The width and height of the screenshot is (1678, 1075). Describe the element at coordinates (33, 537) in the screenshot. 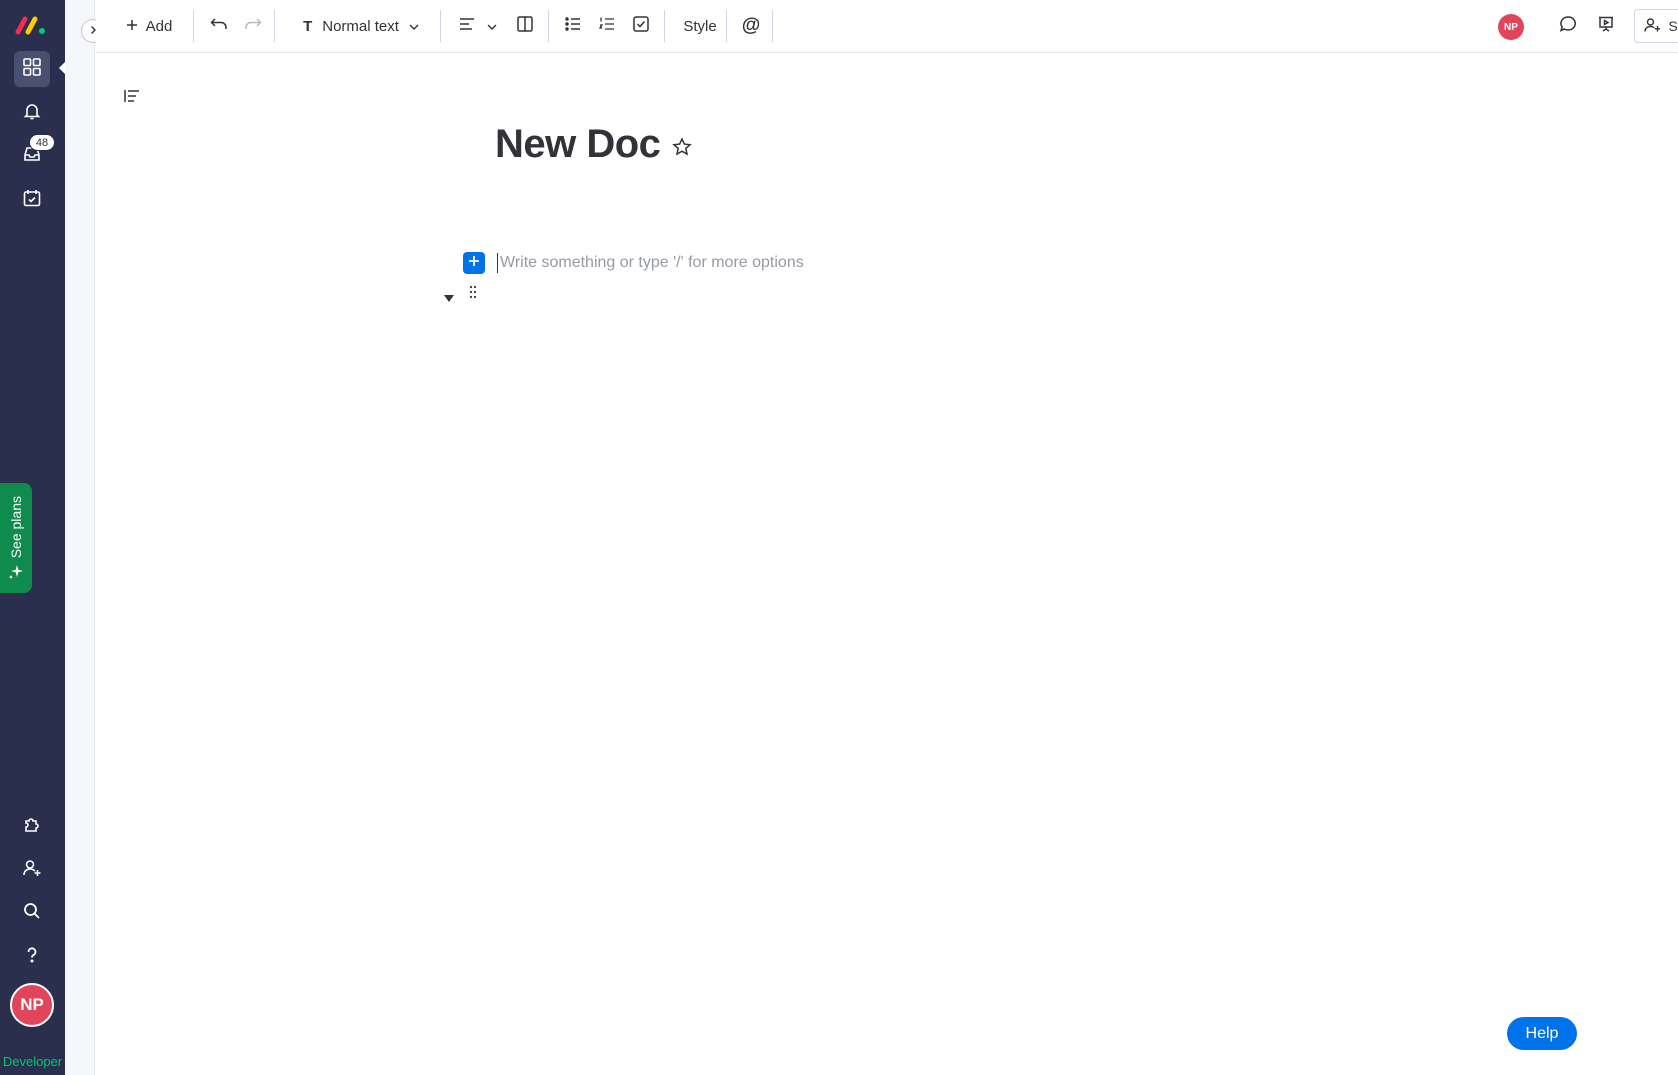

I see `app-rail: 48 See plans NP Developer` at that location.